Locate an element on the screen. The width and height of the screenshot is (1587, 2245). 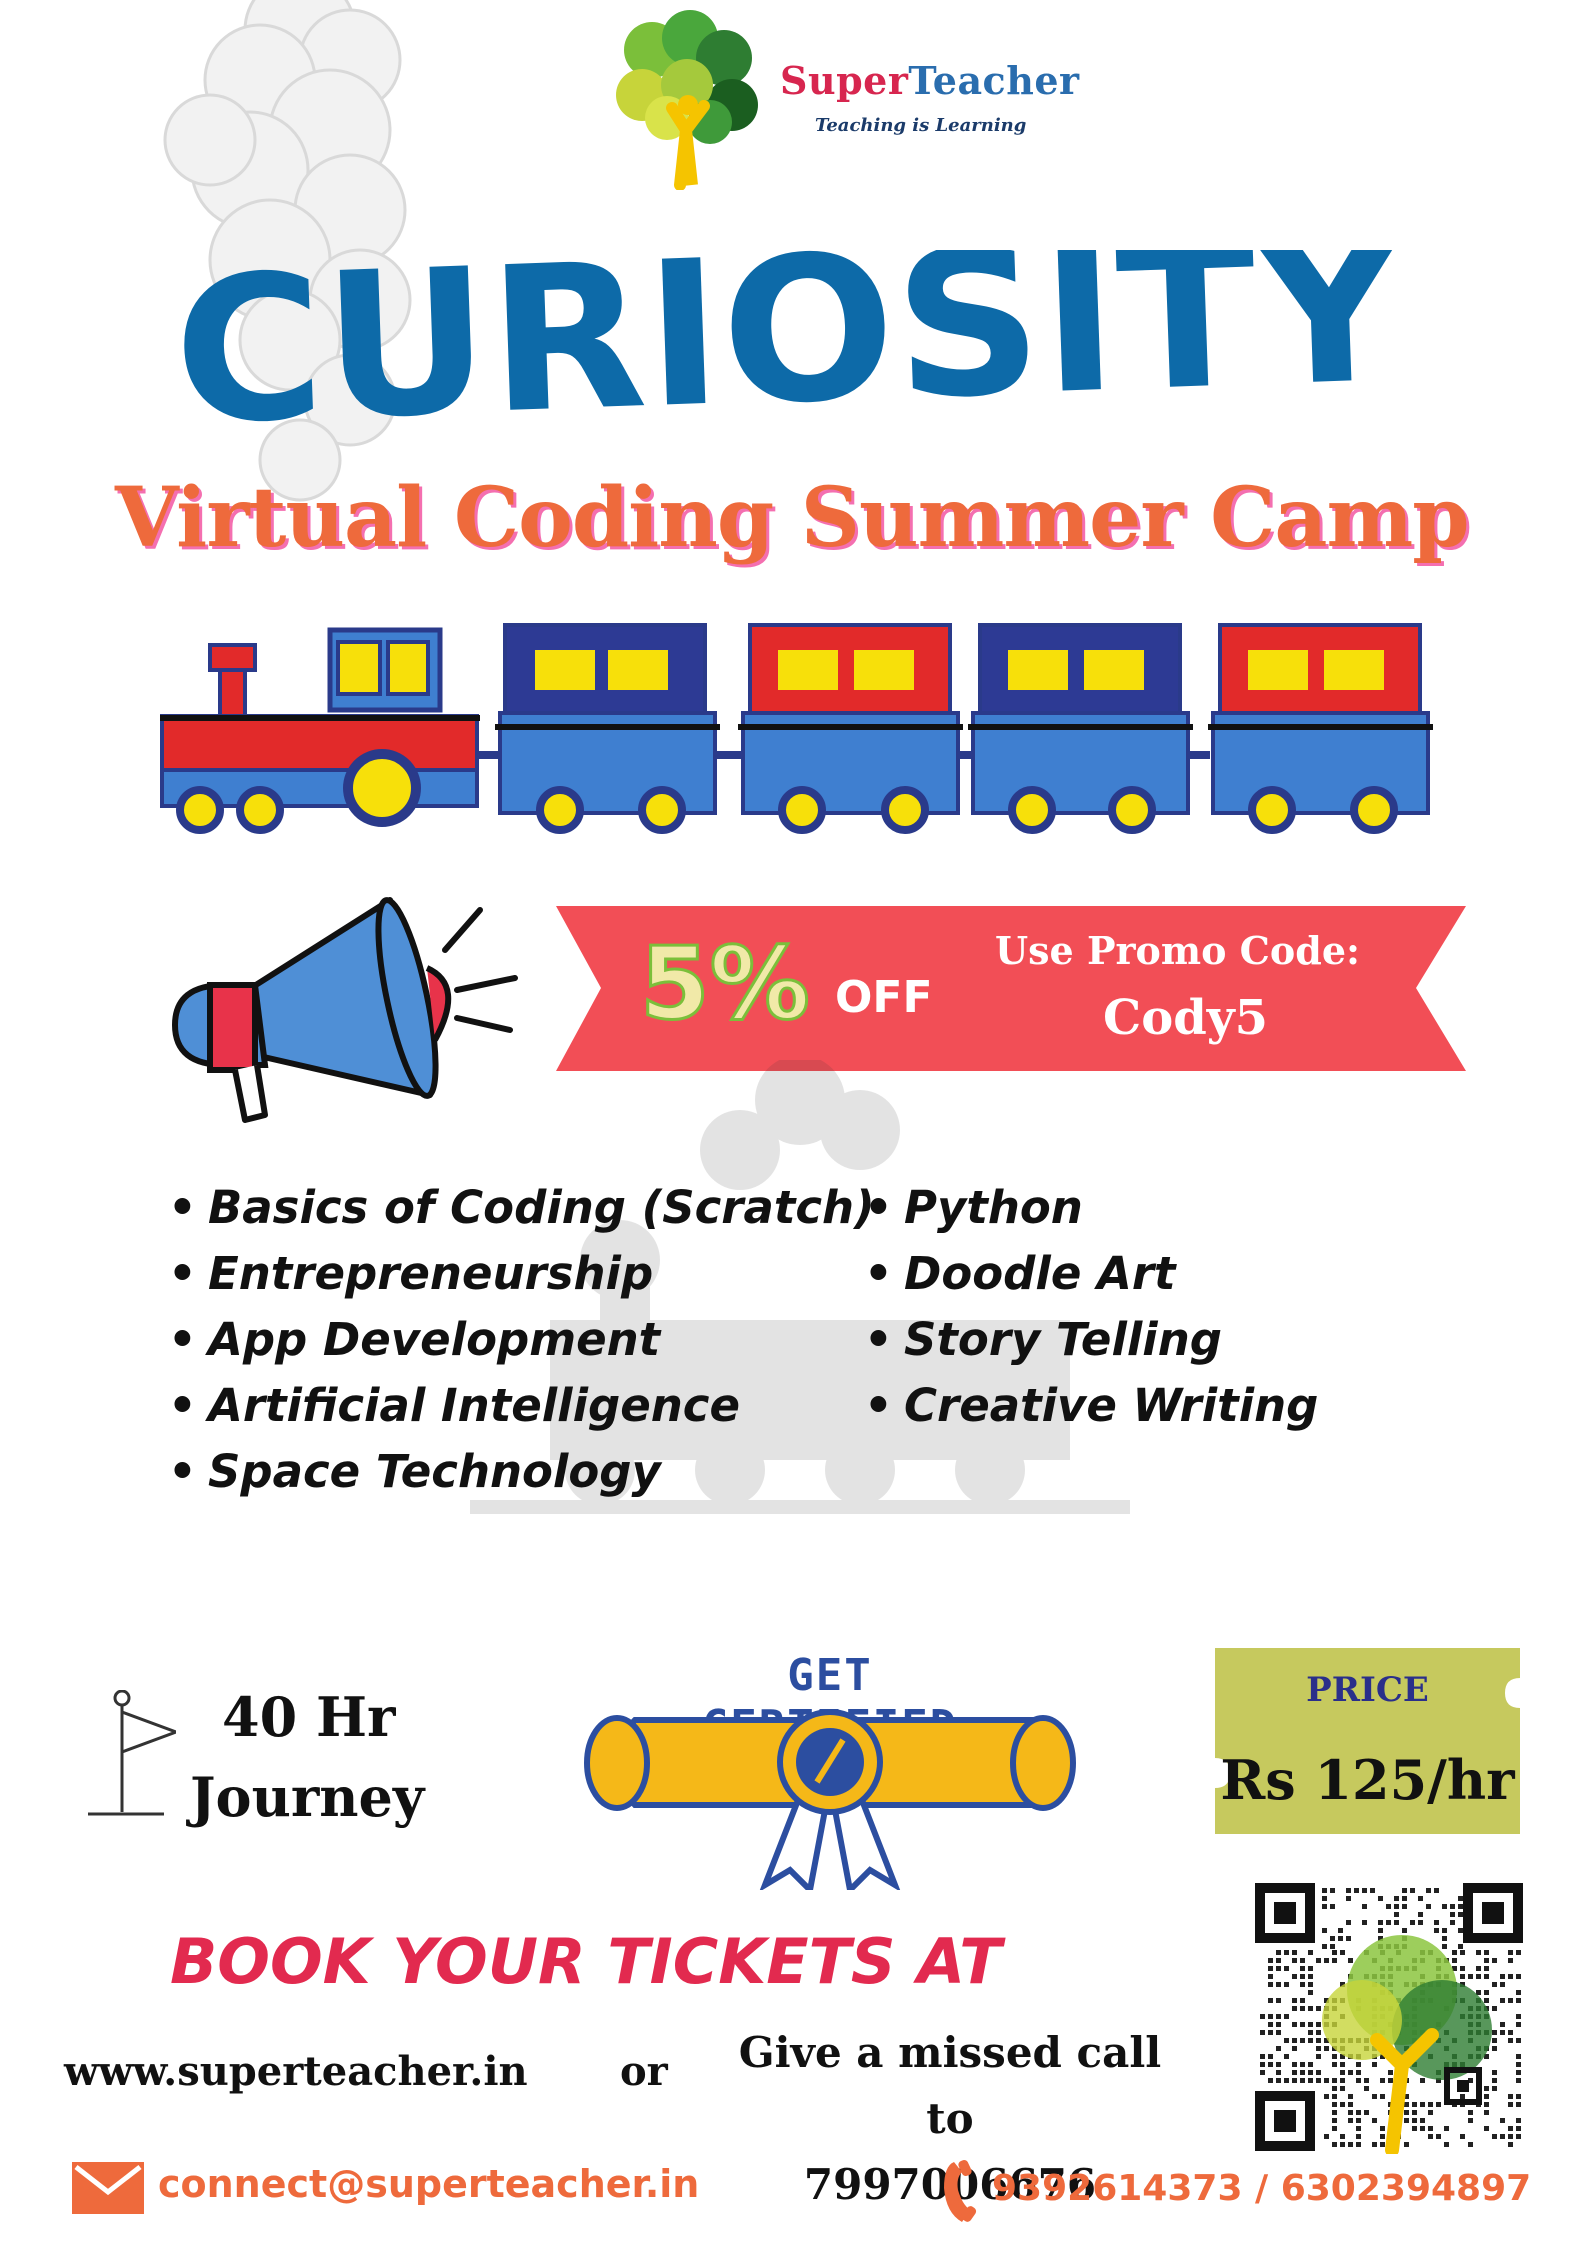
brand-name: SuperTeacher is located at coordinates (930, 80).